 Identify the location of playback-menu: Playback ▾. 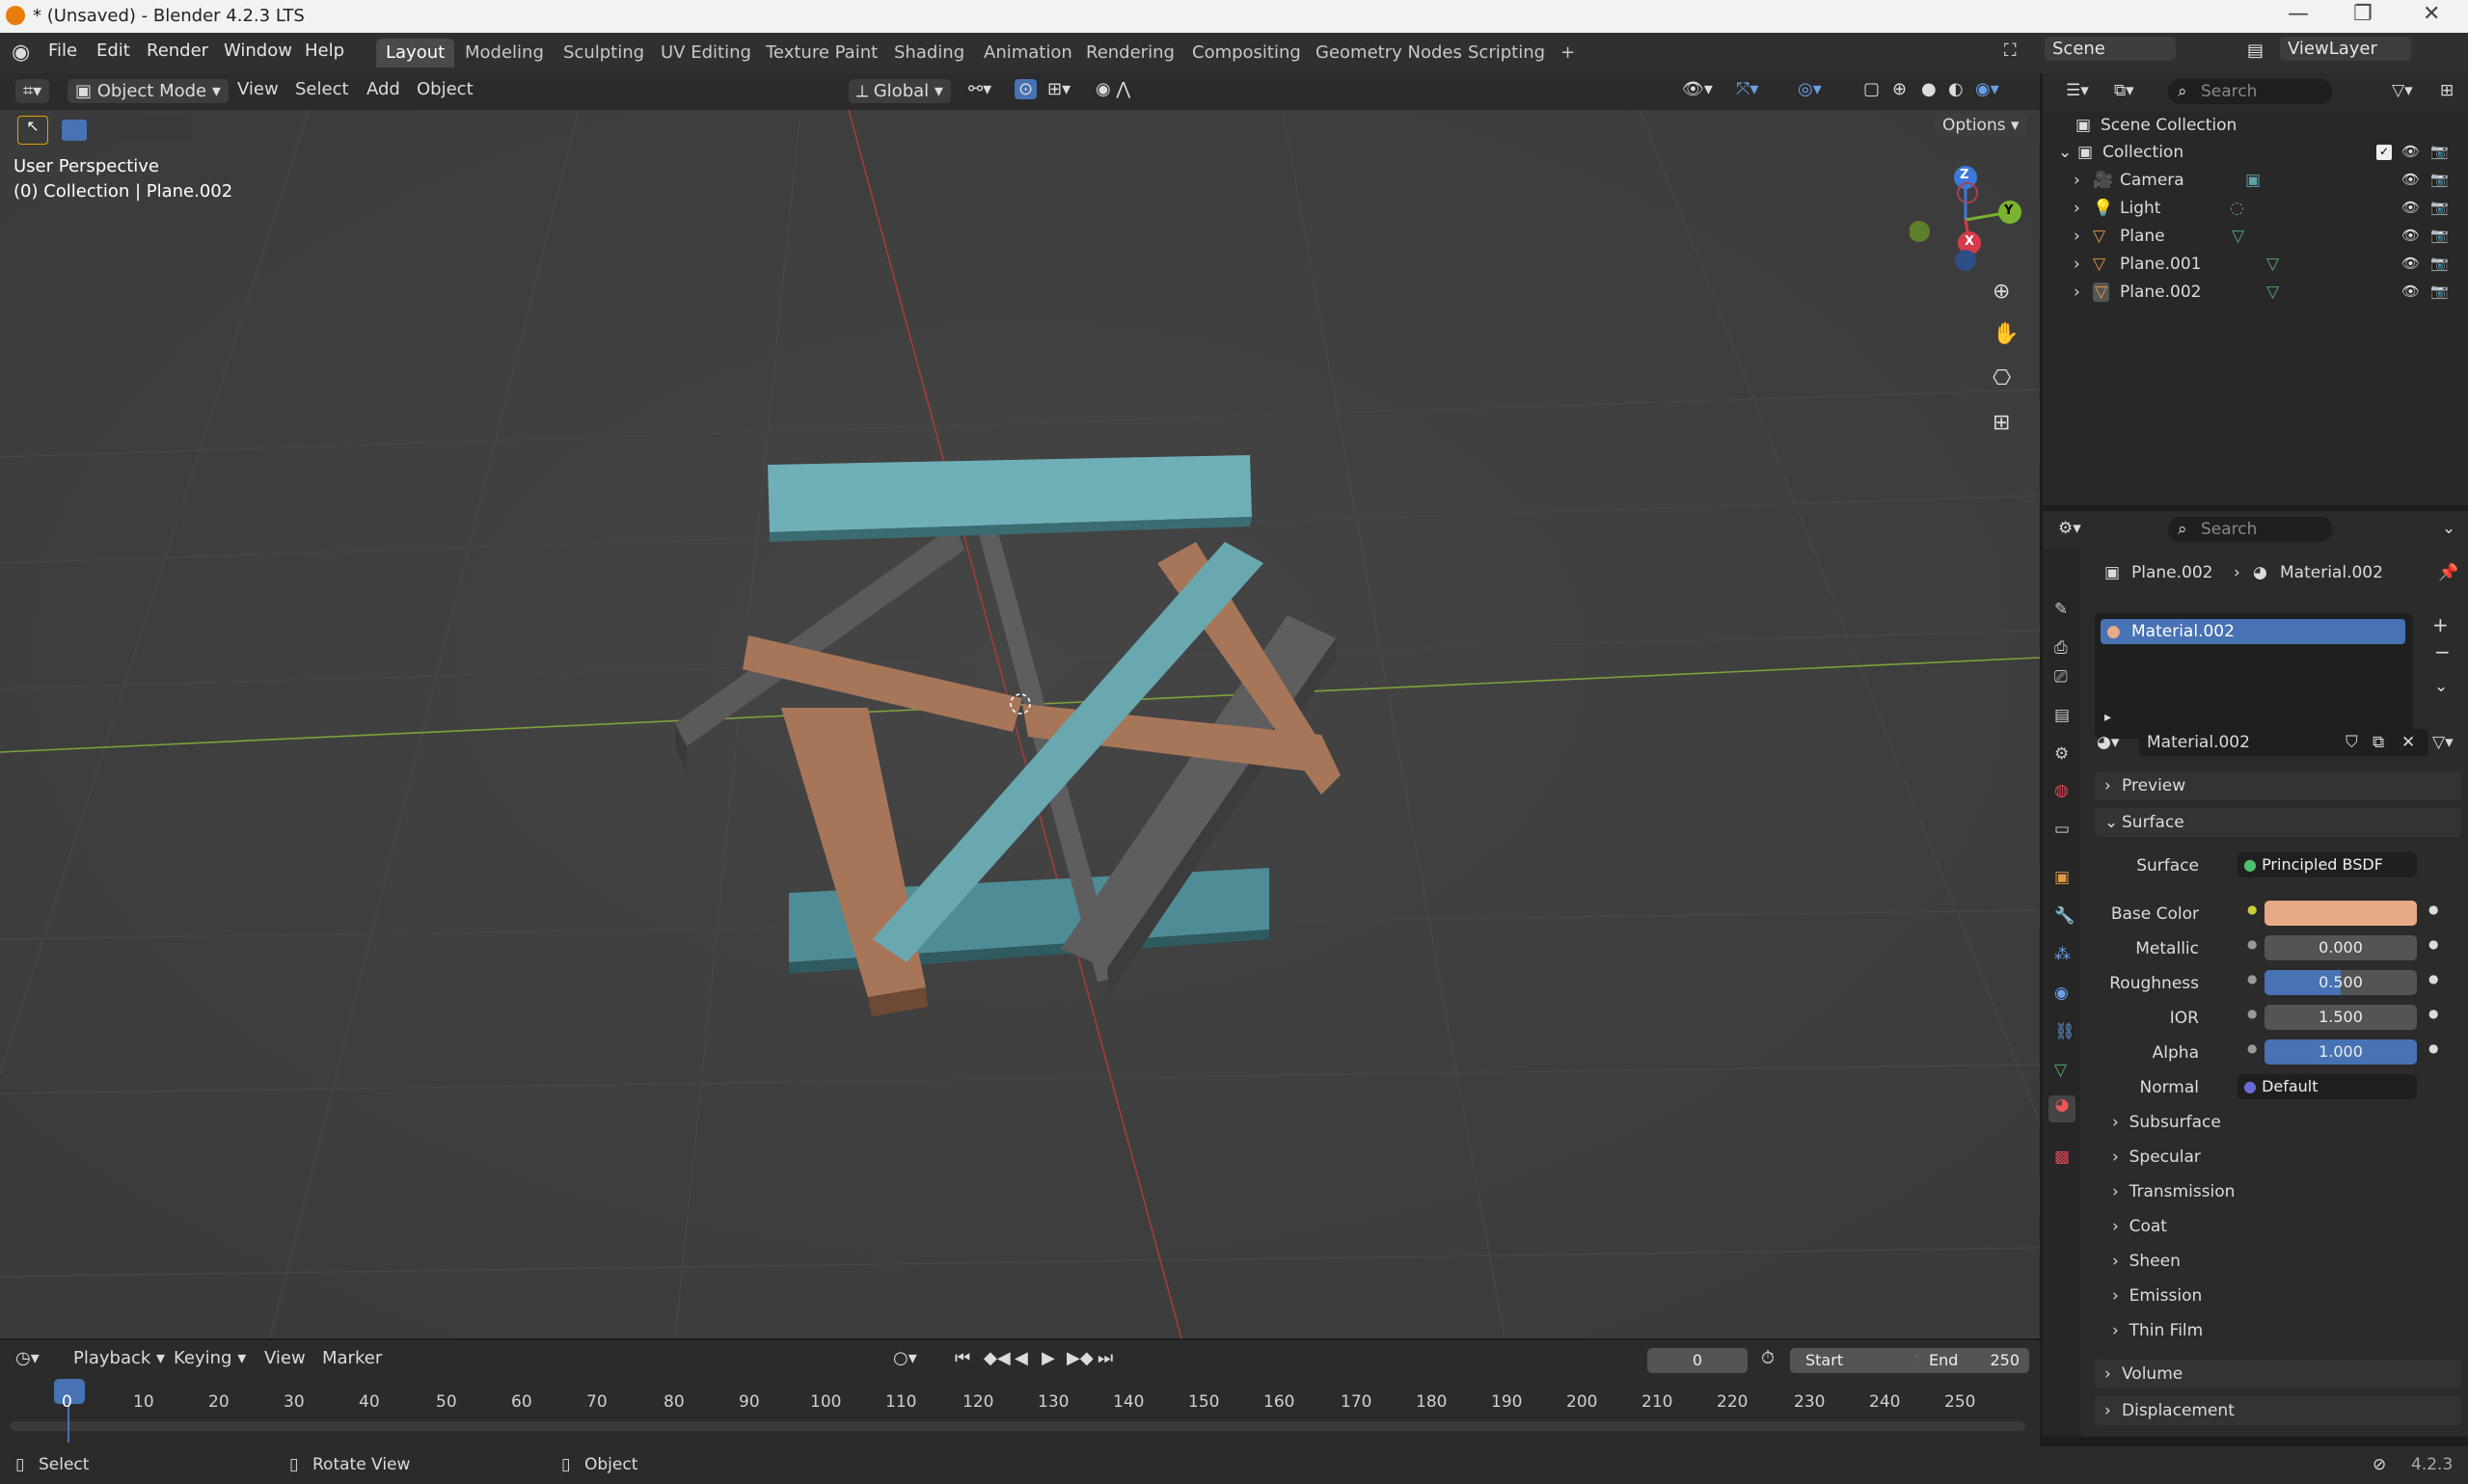
(119, 1358).